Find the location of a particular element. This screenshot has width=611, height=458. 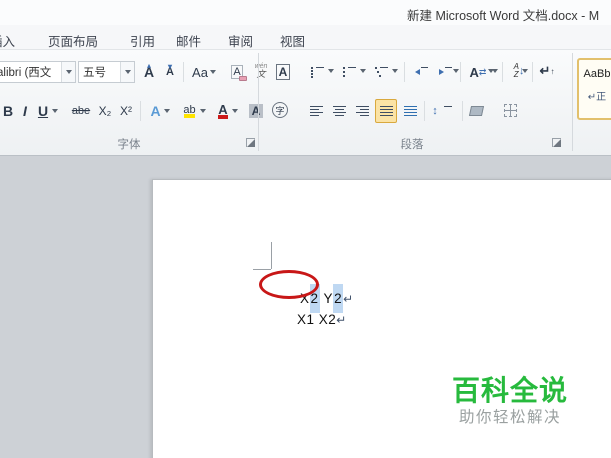

justify-button is located at coordinates (386, 111).